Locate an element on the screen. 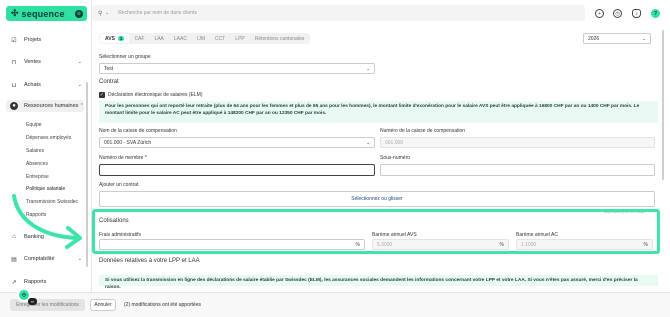 Image resolution: width=670 pixels, height=317 pixels. sidebar-item-ventes: ⊓ Ventes ⌄ is located at coordinates (46, 62).